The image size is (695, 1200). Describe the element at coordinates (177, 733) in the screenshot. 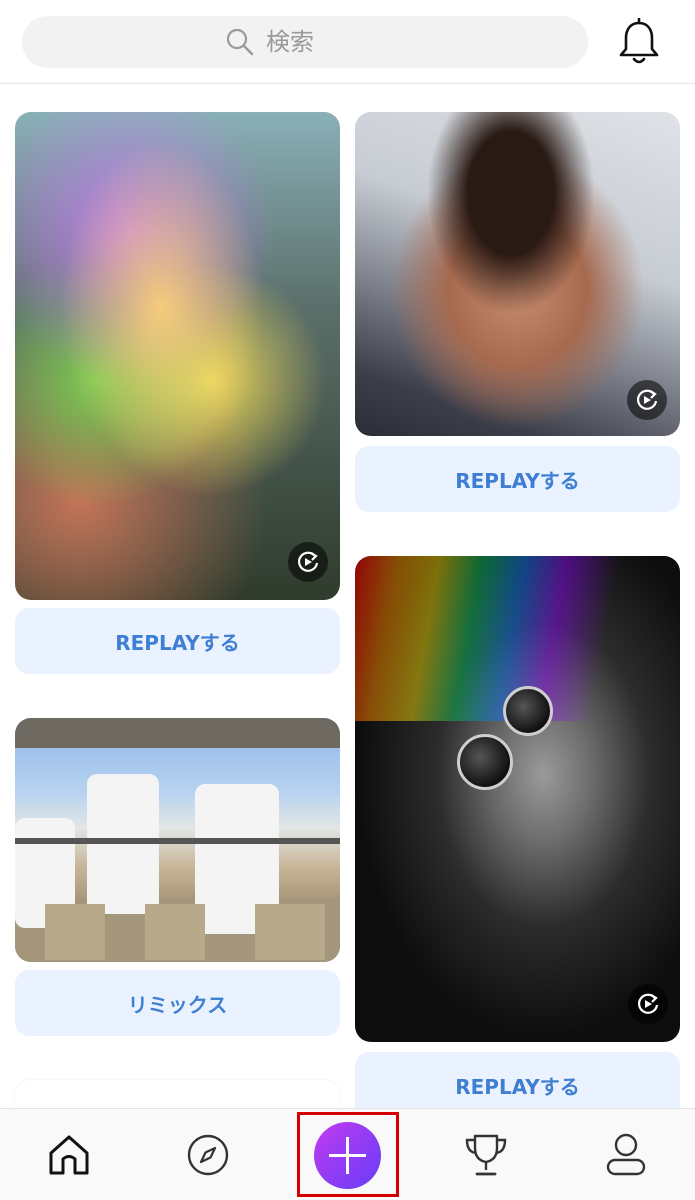

I see `barn-roof` at that location.